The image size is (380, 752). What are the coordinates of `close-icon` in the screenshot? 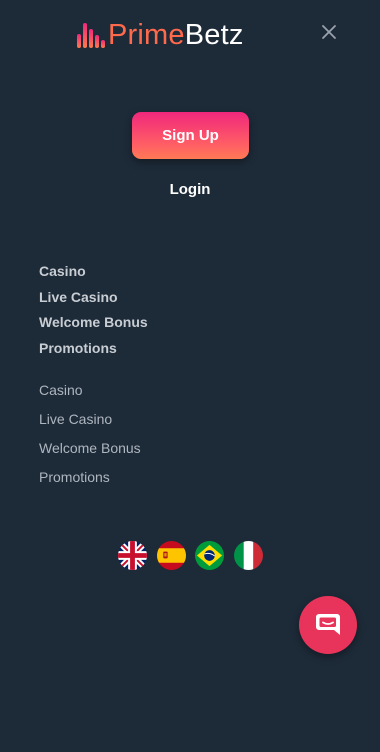 It's located at (329, 32).